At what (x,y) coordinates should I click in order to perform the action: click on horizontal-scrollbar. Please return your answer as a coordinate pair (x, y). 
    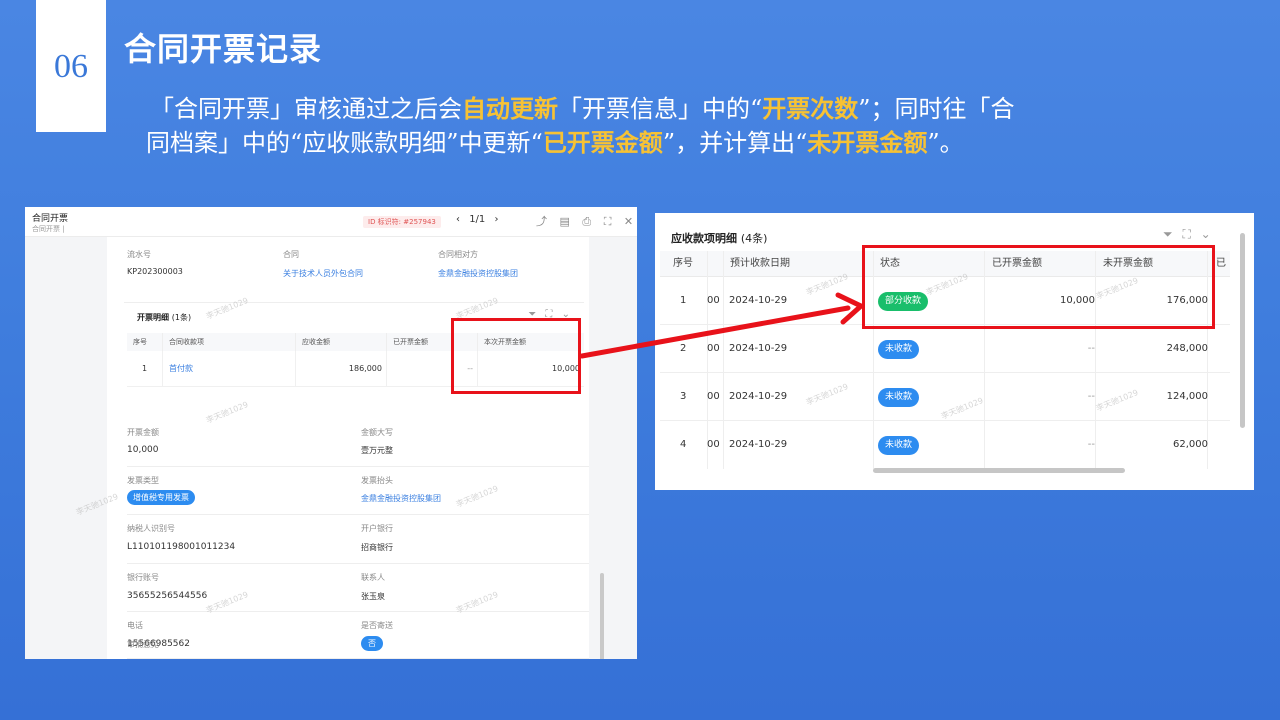
    Looking at the image, I should click on (999, 470).